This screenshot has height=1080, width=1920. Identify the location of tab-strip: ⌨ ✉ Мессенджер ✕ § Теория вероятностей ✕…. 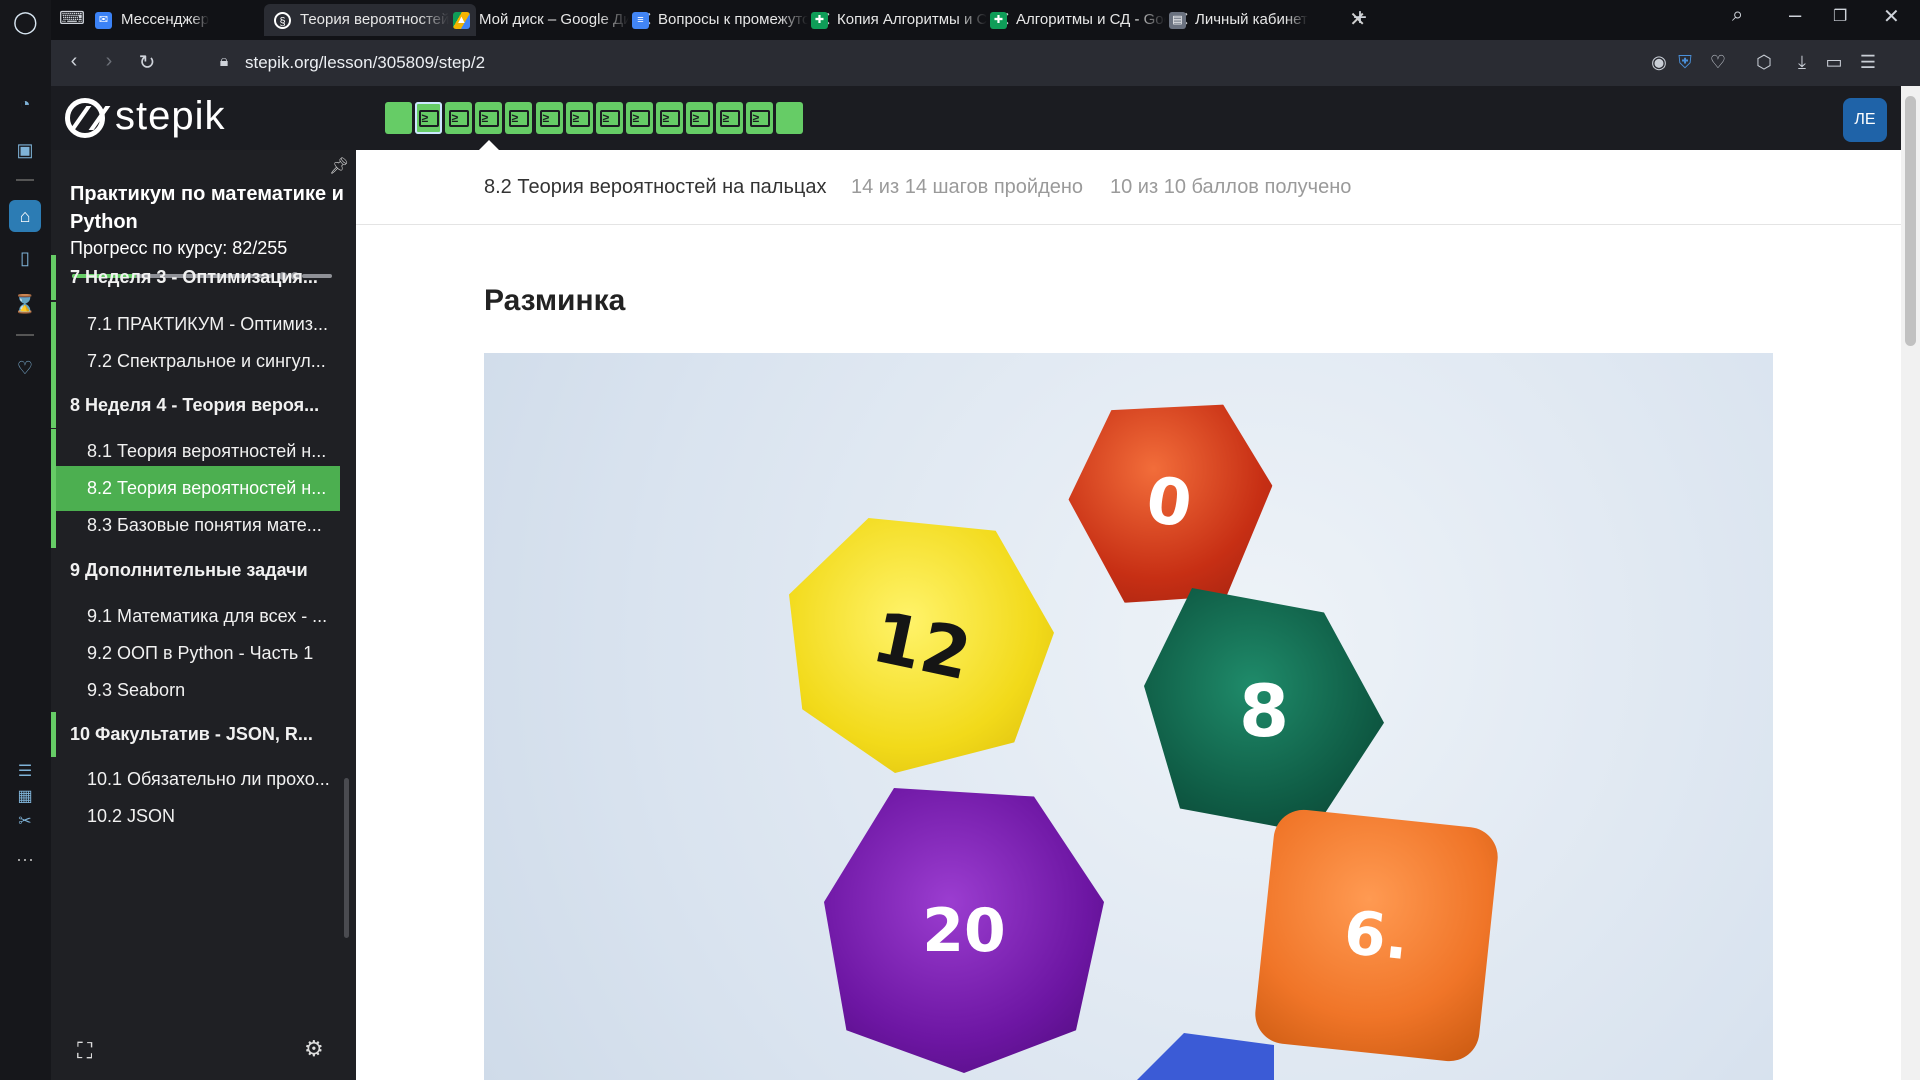
(985, 20).